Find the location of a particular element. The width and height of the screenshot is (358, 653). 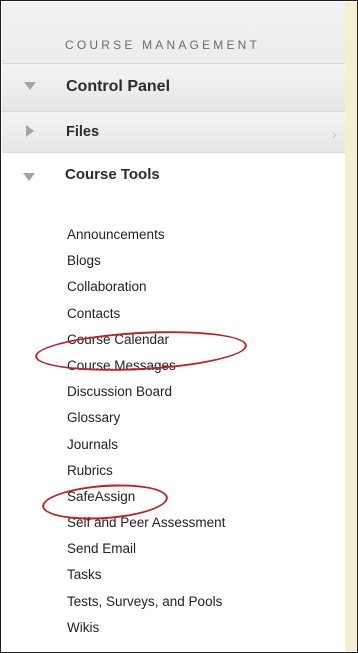

course-tool-link-contacts: Contacts is located at coordinates (146, 314).